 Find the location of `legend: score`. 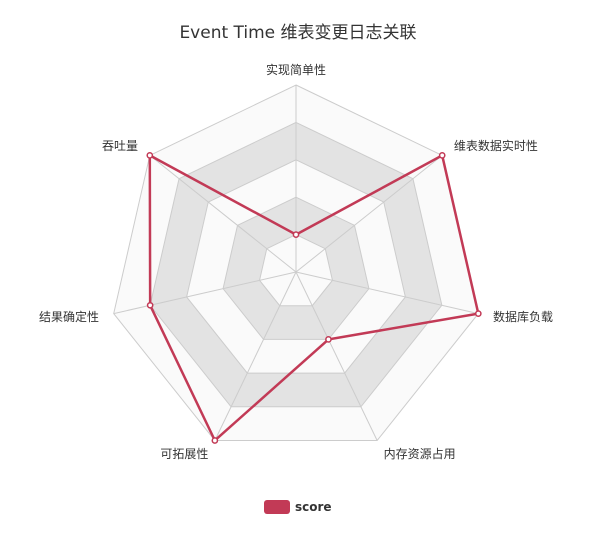

legend: score is located at coordinates (298, 507).